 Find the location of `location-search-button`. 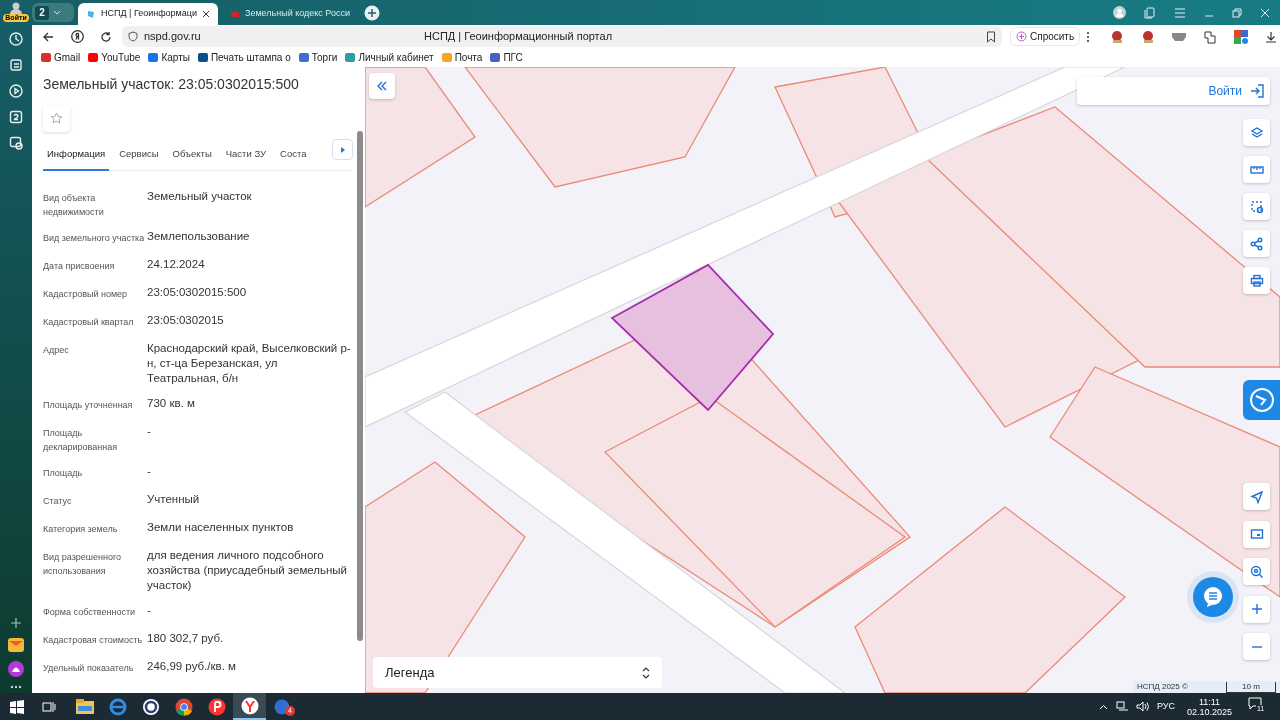

location-search-button is located at coordinates (1256, 571).